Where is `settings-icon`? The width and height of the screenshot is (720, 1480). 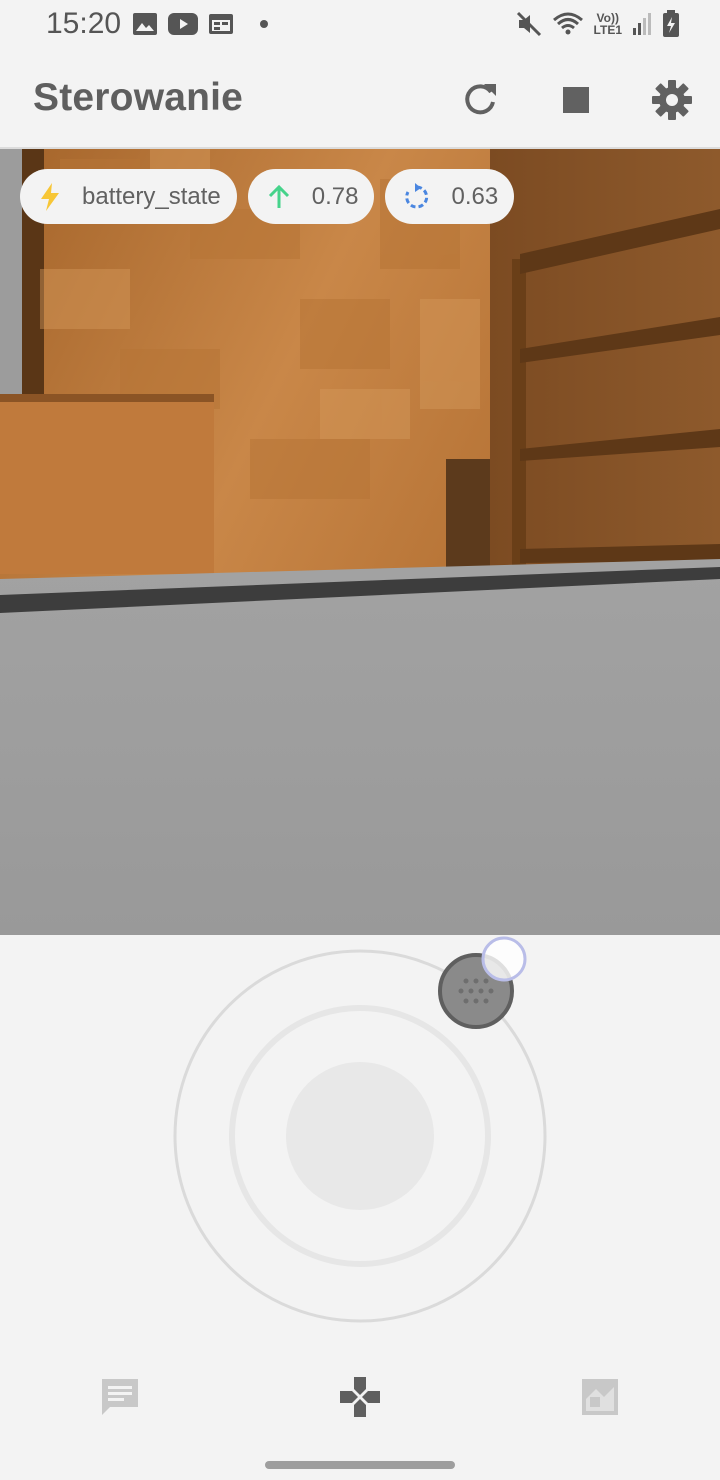
settings-icon is located at coordinates (672, 100).